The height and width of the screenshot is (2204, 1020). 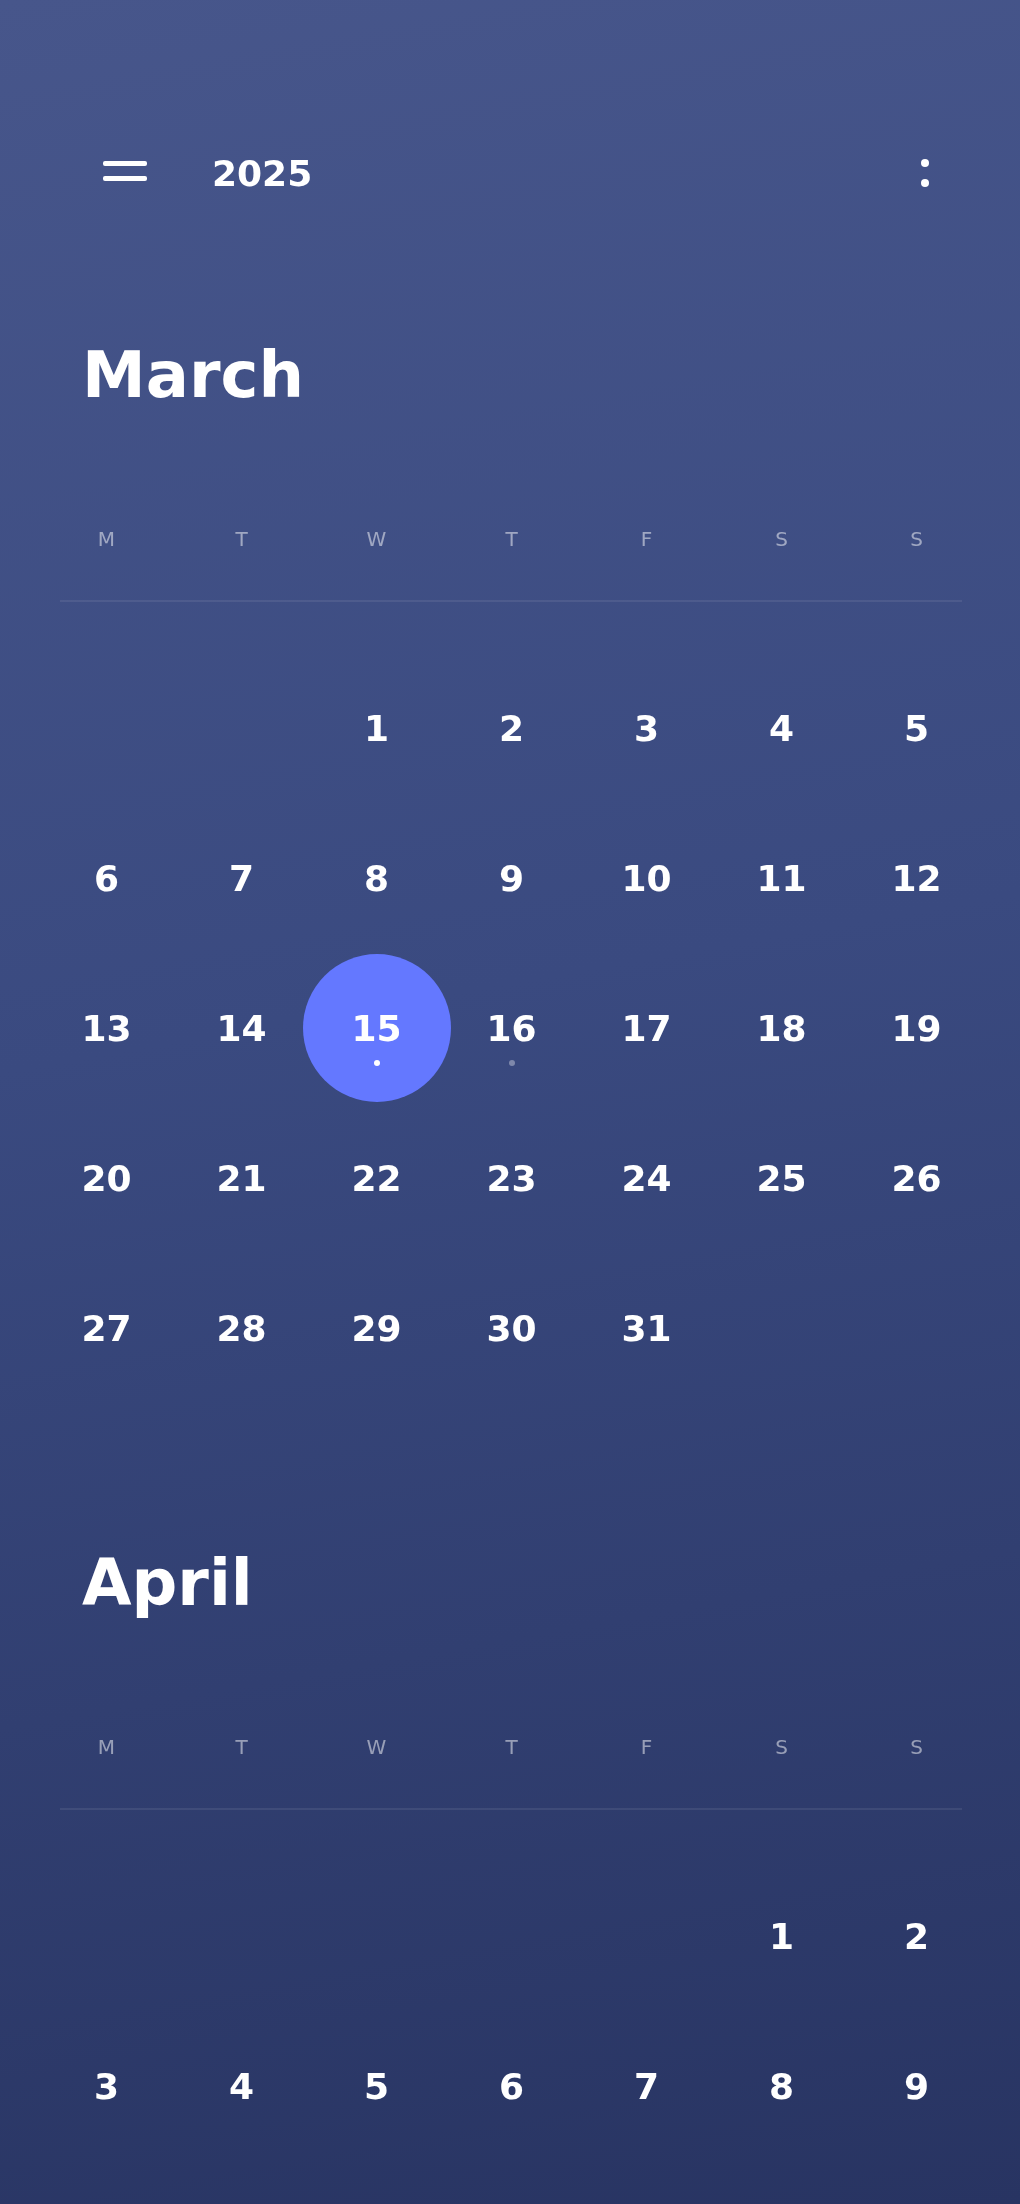 What do you see at coordinates (646, 1178) in the screenshot?
I see `day-number: 24` at bounding box center [646, 1178].